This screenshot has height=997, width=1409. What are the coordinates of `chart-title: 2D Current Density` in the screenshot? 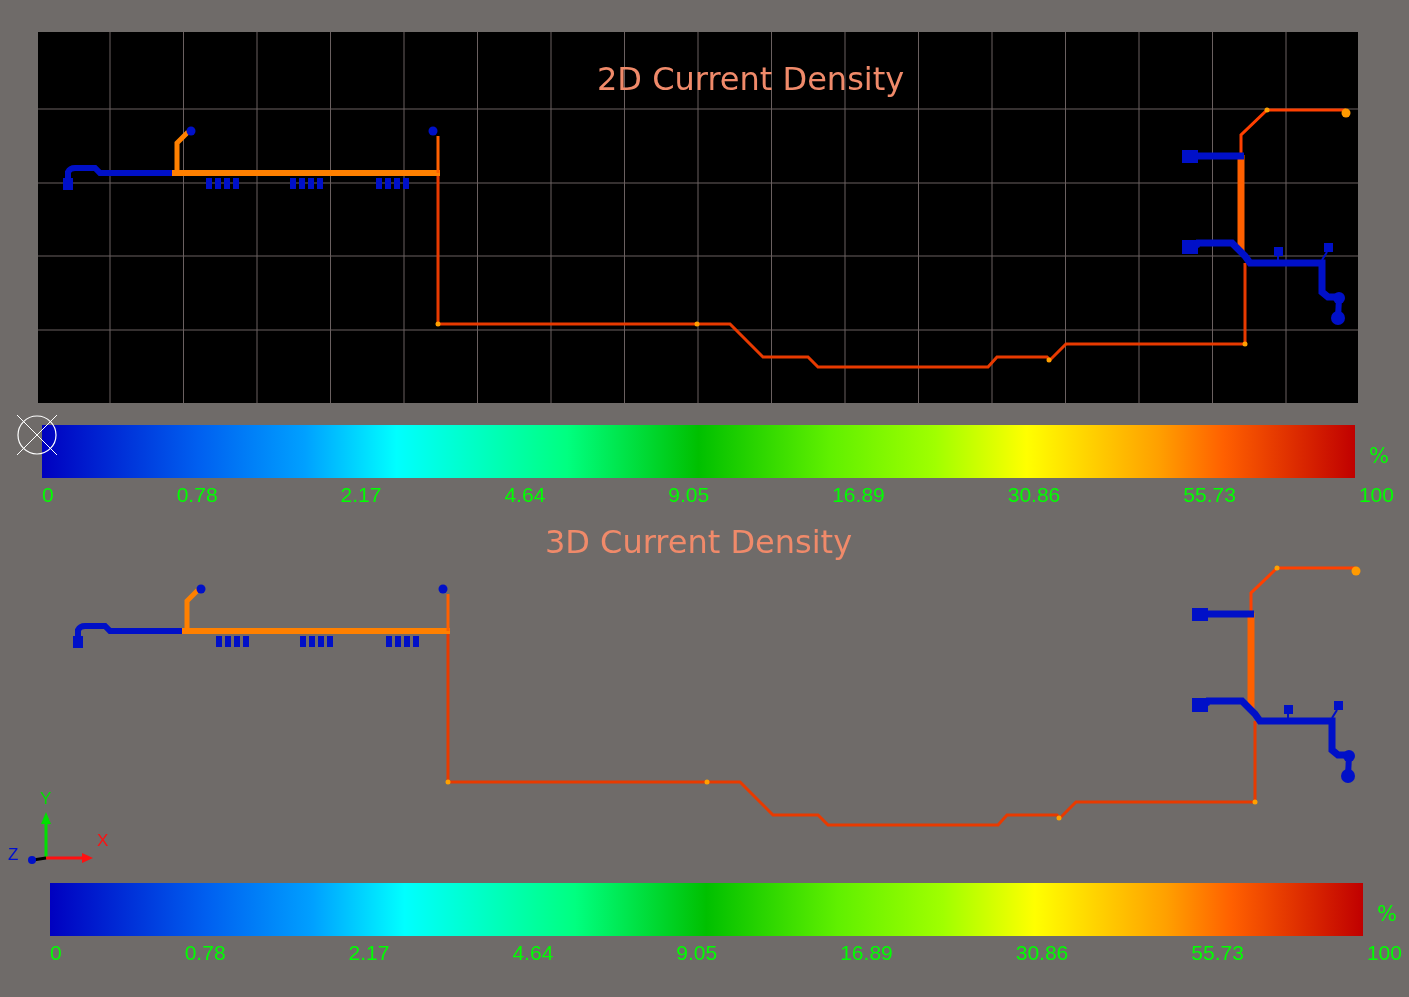 It's located at (751, 79).